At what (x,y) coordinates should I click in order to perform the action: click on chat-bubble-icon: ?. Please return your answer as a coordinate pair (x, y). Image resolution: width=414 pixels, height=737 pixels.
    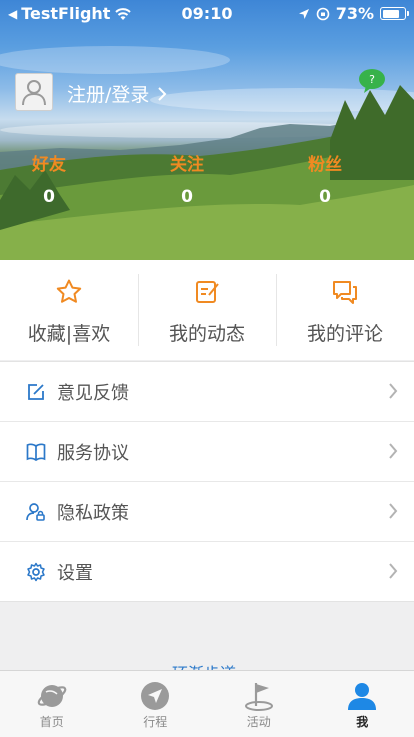
    Looking at the image, I should click on (372, 81).